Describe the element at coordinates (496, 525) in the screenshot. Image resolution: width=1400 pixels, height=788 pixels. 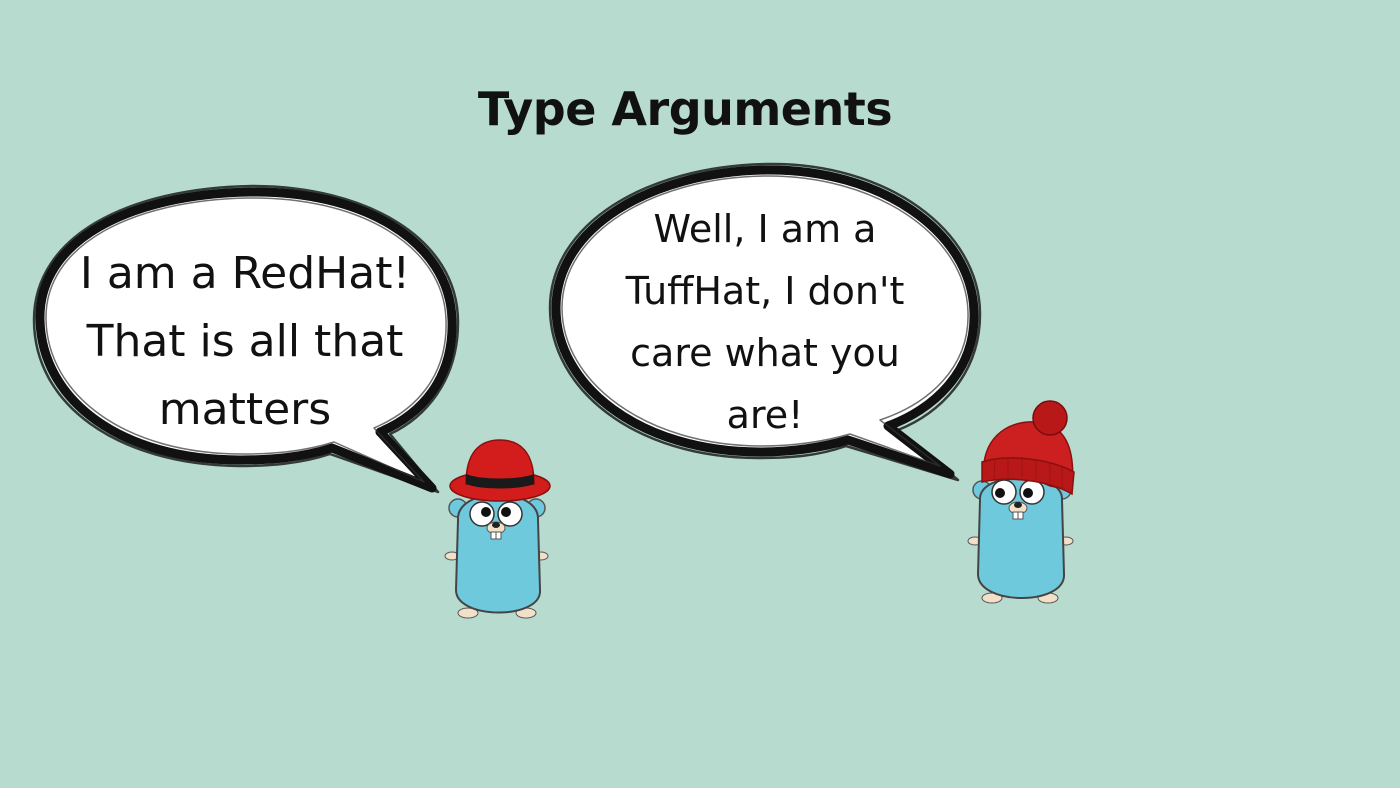
I see `gopher-nose` at that location.